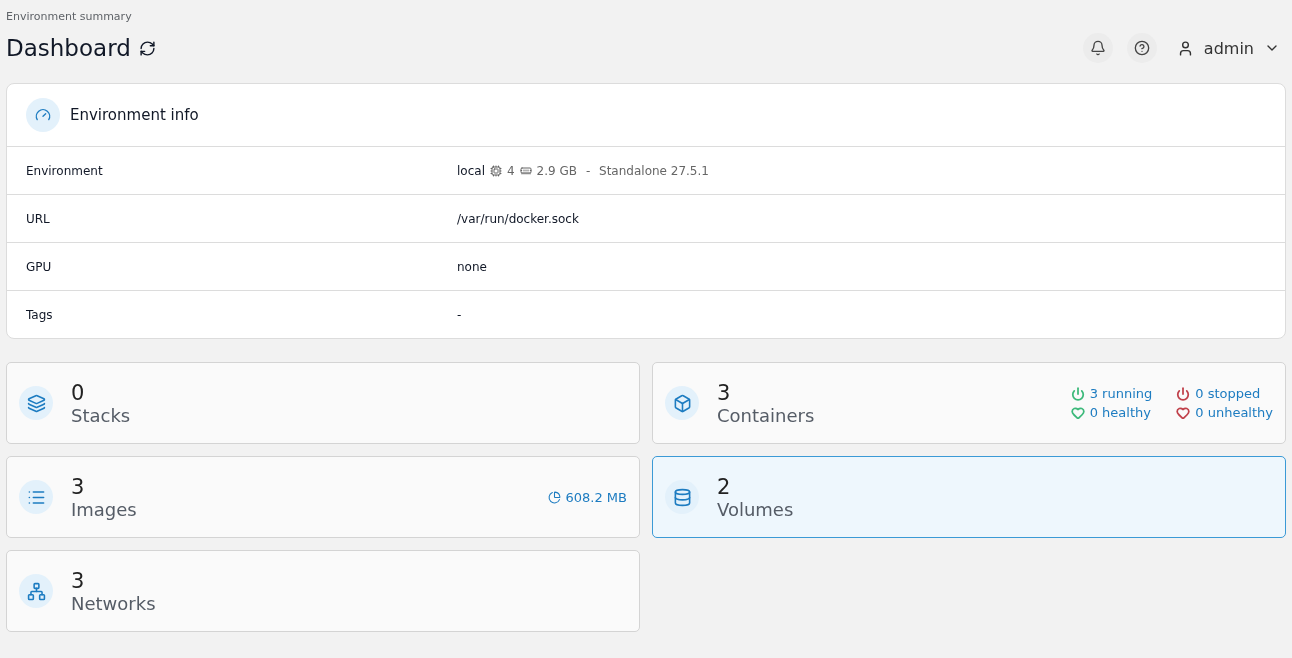 The image size is (1292, 658). I want to click on layers-icon, so click(36, 403).